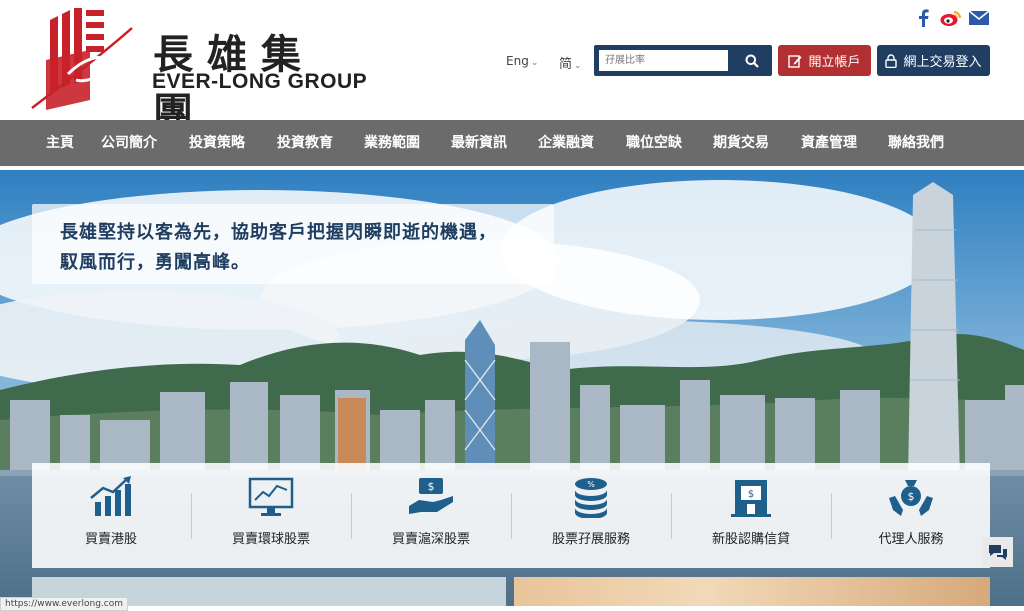 This screenshot has width=1024, height=611. I want to click on chat-icon, so click(998, 552).